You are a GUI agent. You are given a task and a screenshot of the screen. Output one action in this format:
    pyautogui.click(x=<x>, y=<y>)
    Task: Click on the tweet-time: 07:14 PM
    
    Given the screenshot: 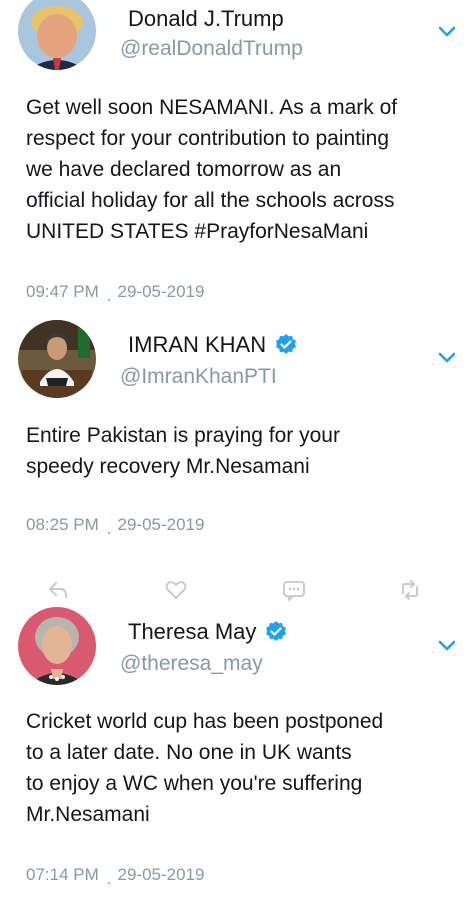 What is the action you would take?
    pyautogui.click(x=62, y=874)
    